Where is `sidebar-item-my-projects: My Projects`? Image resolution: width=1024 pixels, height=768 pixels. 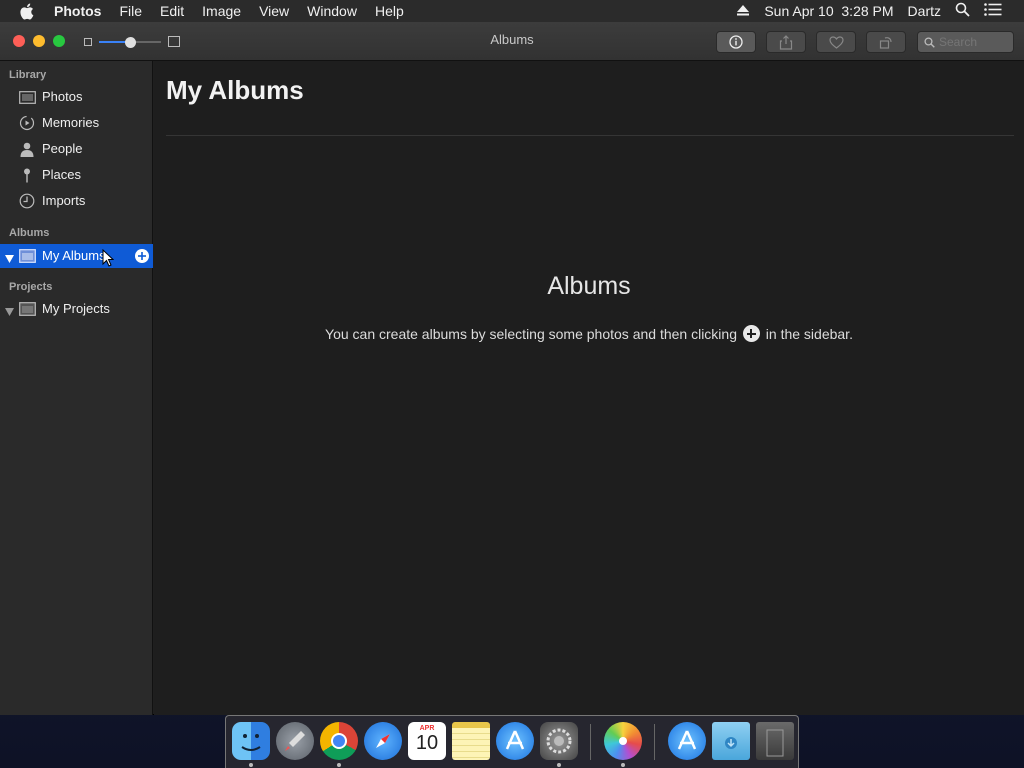 sidebar-item-my-projects: My Projects is located at coordinates (76, 309).